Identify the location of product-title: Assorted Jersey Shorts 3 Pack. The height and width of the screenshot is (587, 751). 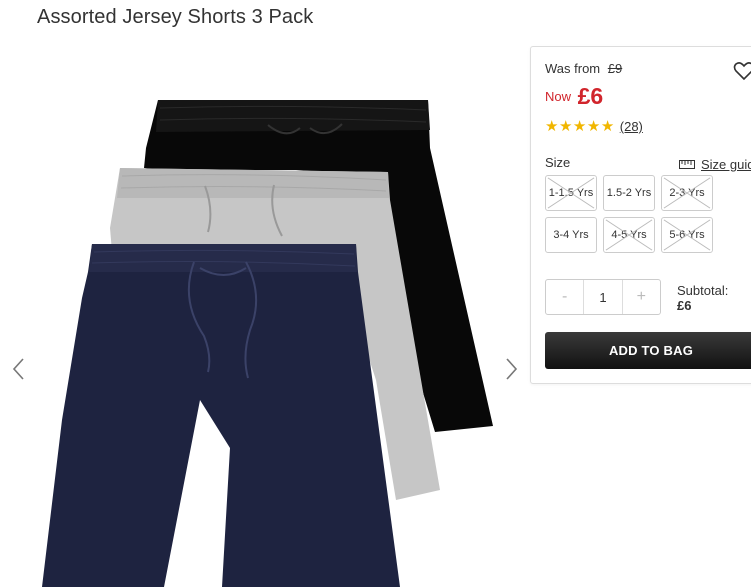
(175, 17).